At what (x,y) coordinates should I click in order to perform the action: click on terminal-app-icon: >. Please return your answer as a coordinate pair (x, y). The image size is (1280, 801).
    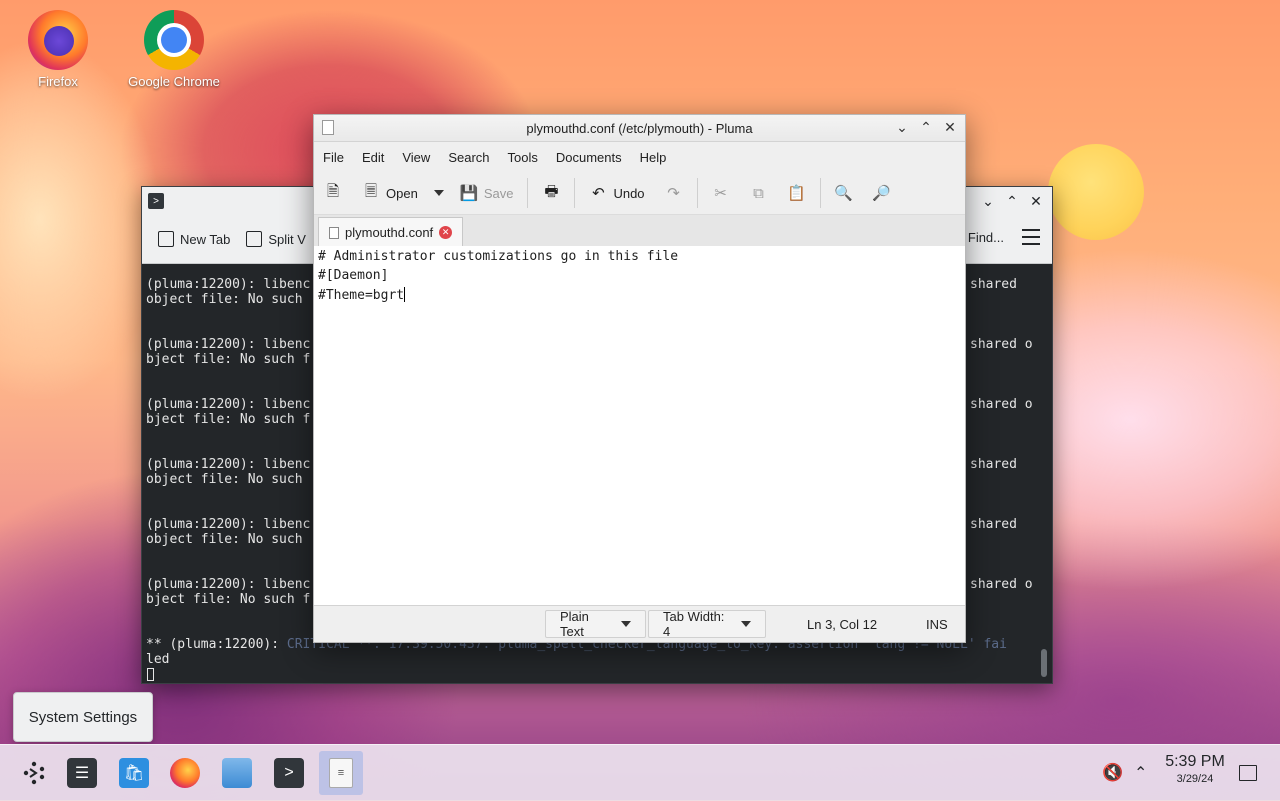
    Looking at the image, I should click on (156, 201).